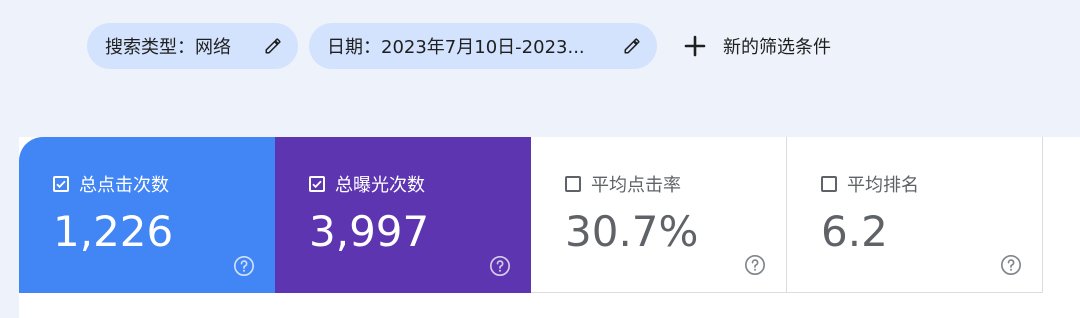 Image resolution: width=1080 pixels, height=318 pixels. Describe the element at coordinates (632, 231) in the screenshot. I see `metric-value: 30.7%` at that location.